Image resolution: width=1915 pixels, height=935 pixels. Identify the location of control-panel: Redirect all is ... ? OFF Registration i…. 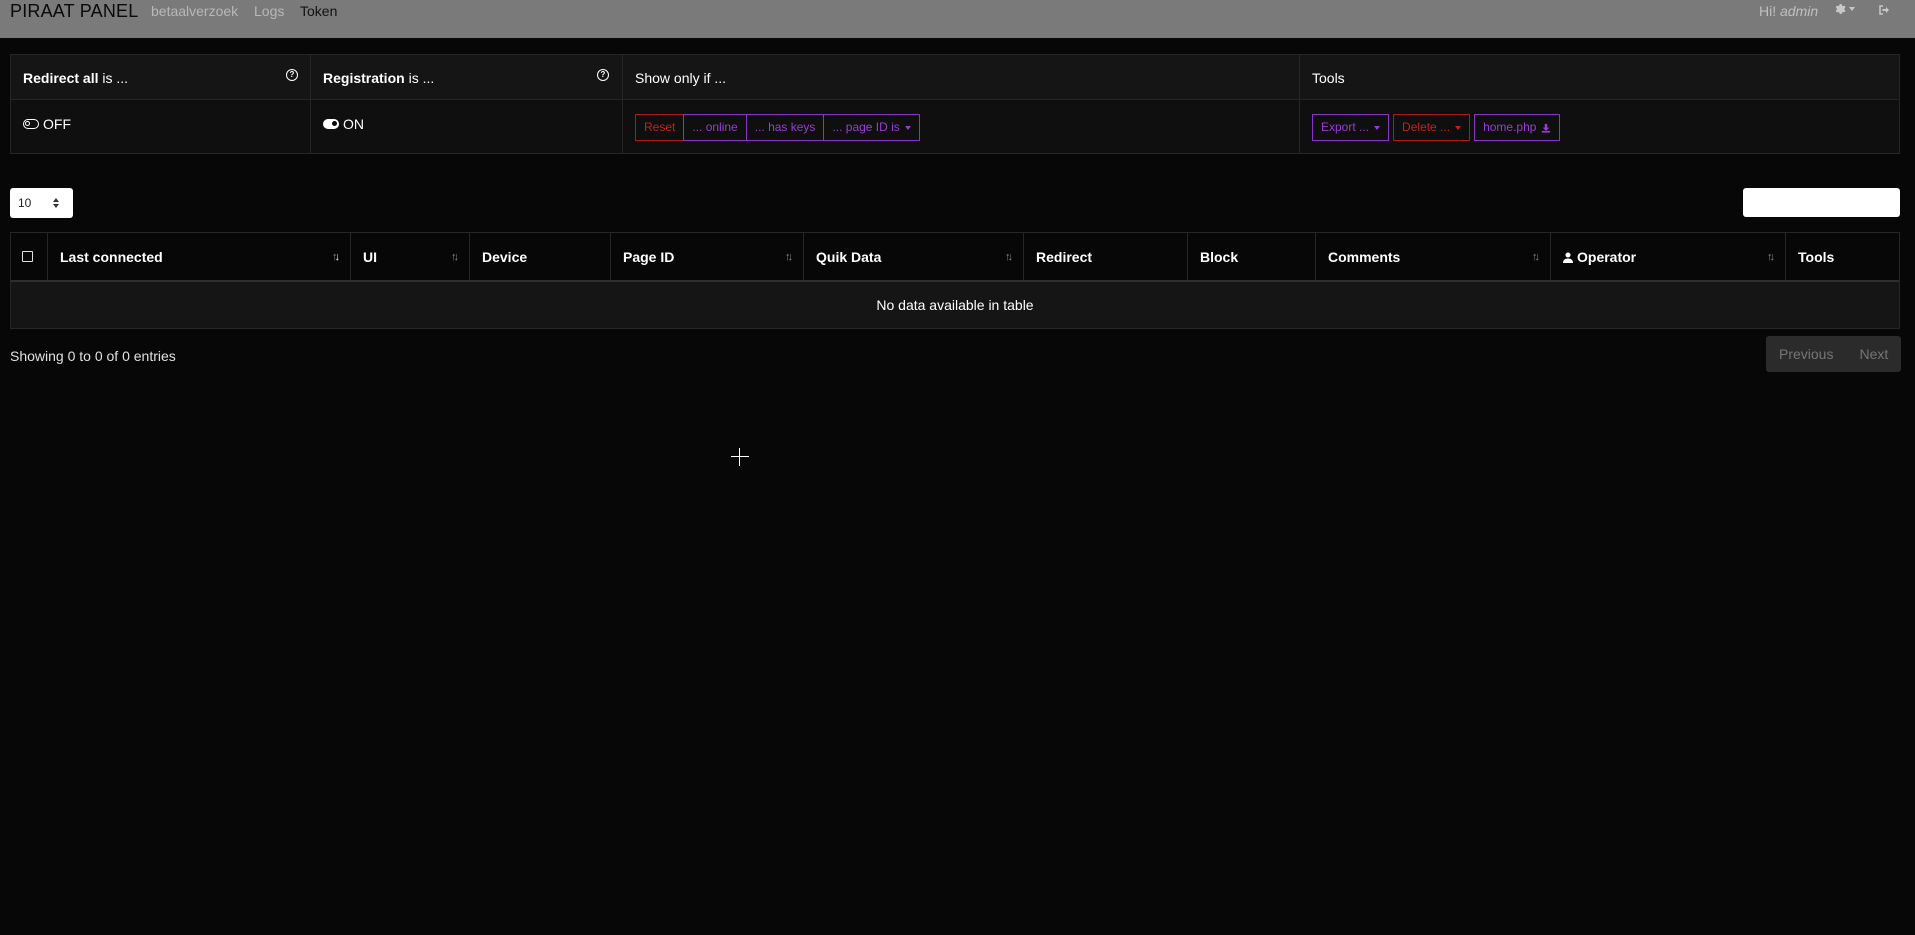
(955, 104).